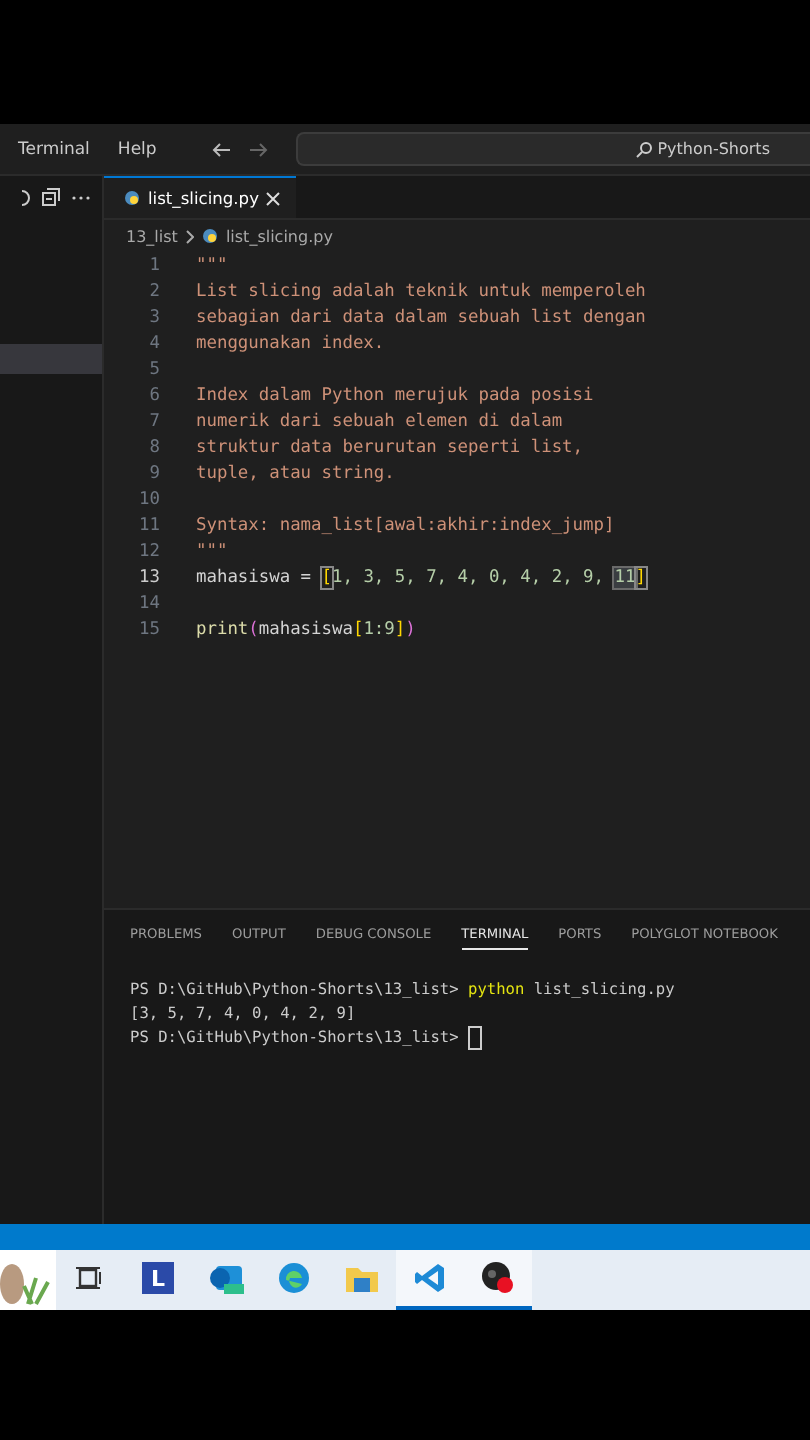 The image size is (810, 1440). I want to click on line-number: 14, so click(148, 604).